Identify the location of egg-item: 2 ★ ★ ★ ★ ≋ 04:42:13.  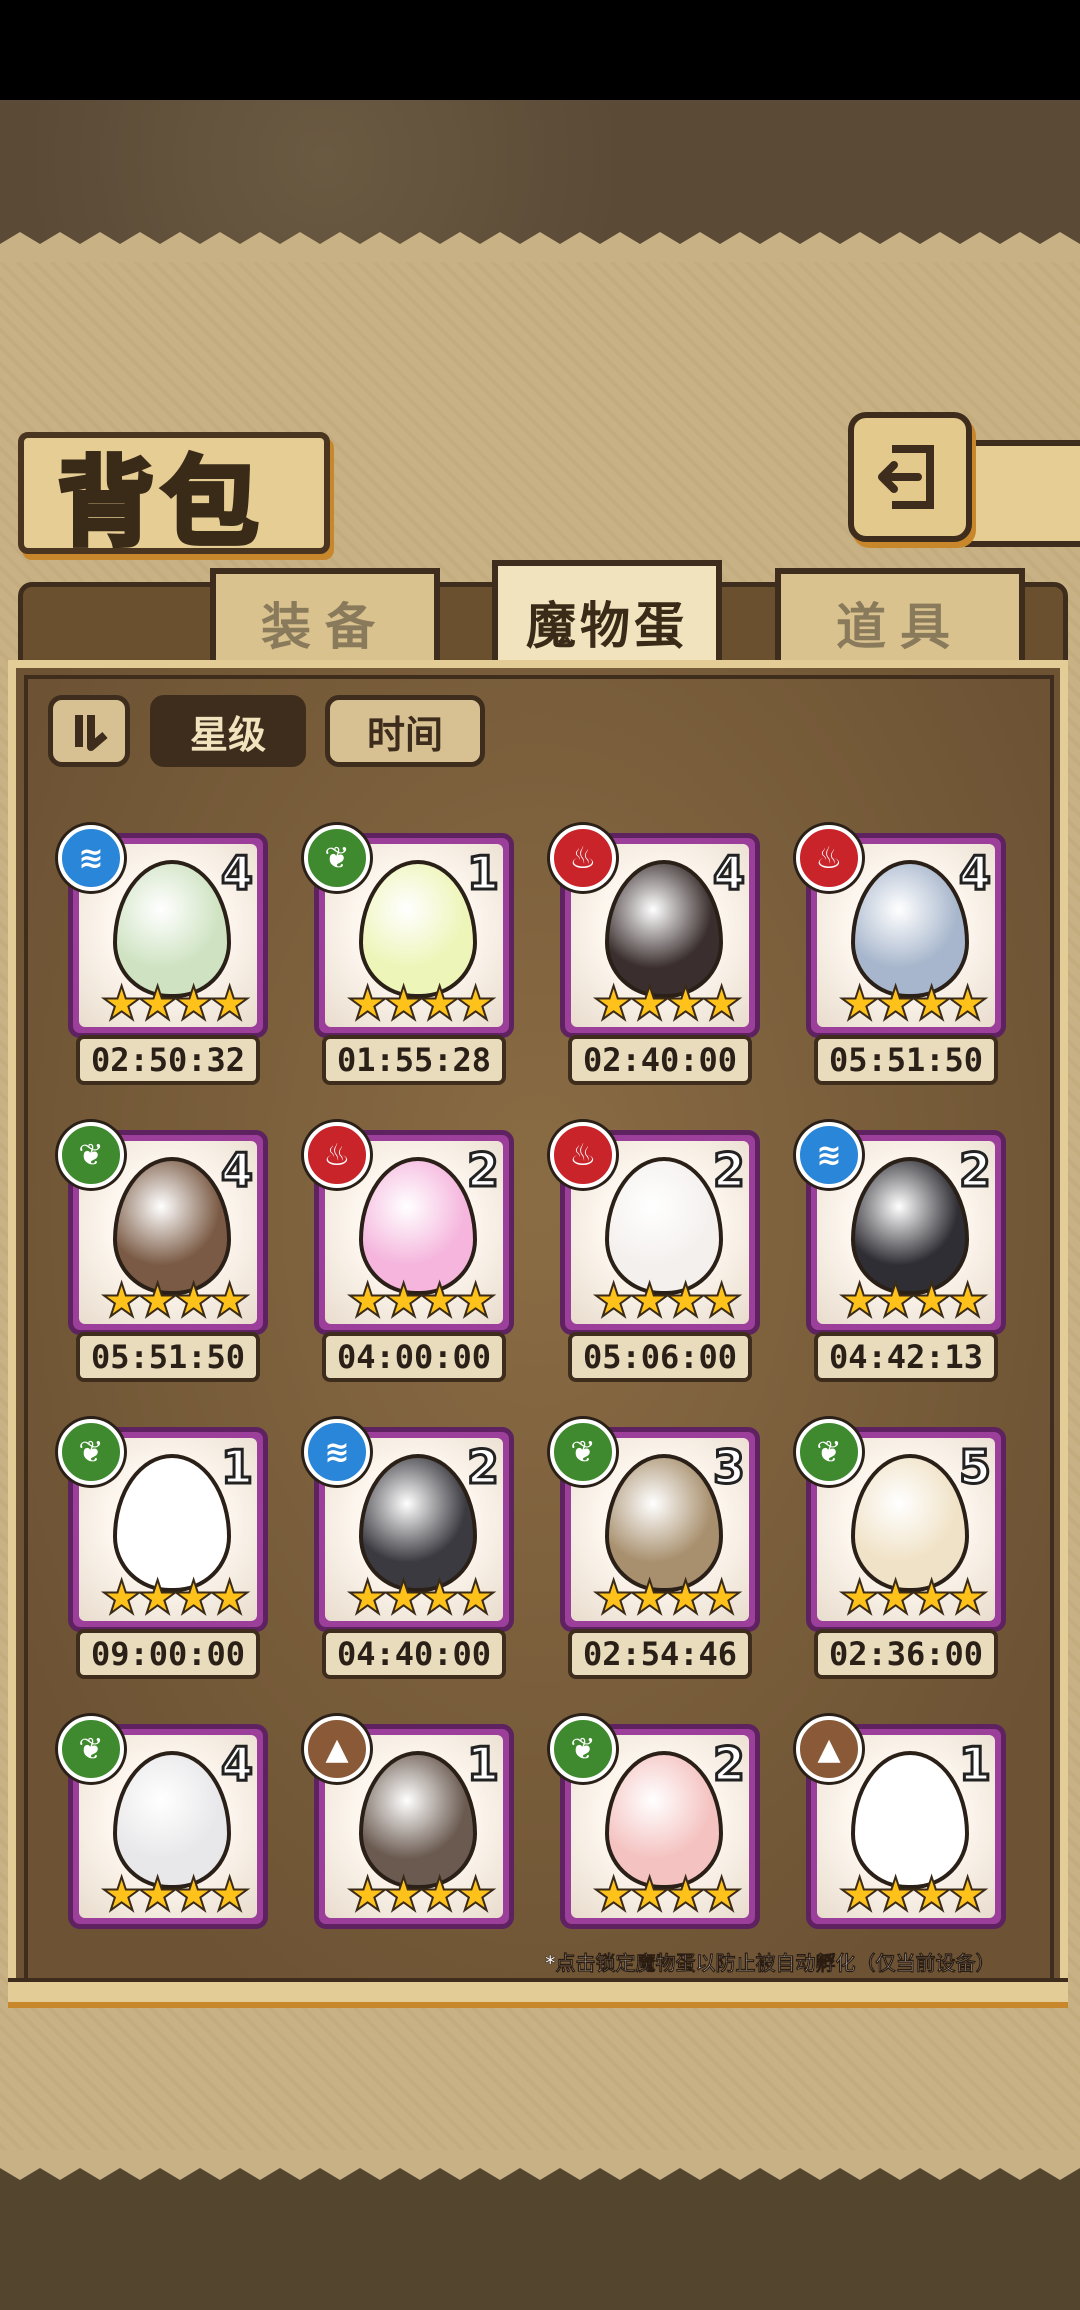
(901, 1261).